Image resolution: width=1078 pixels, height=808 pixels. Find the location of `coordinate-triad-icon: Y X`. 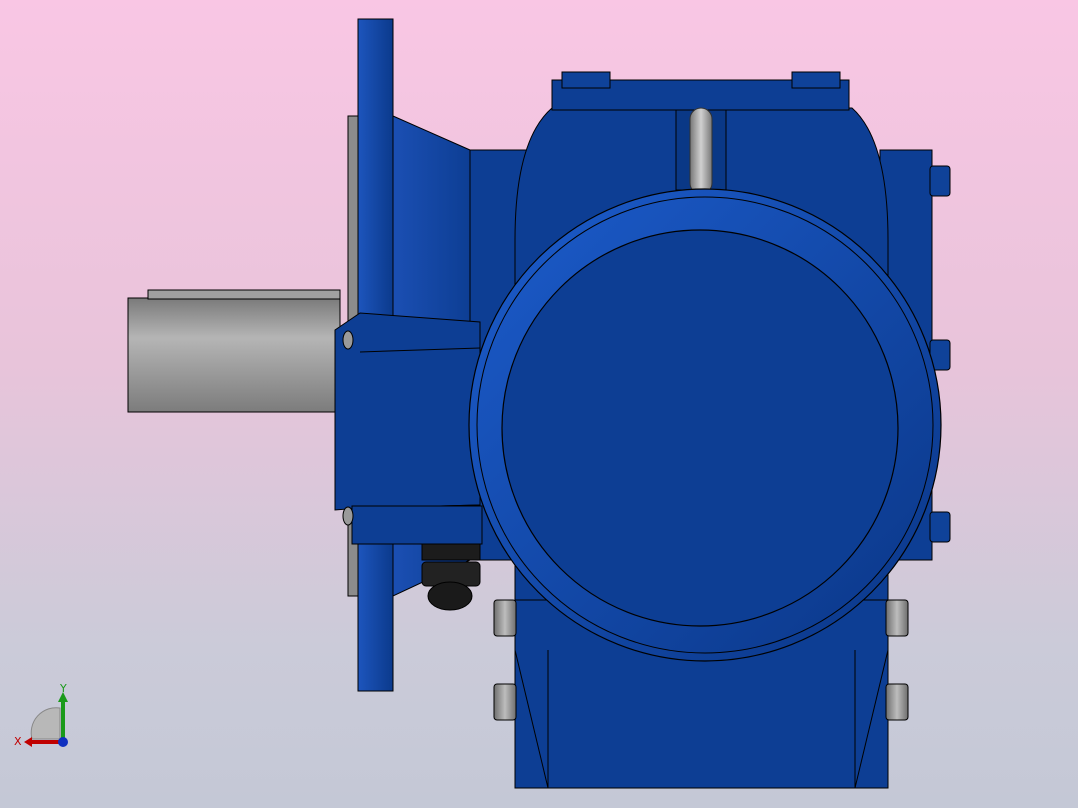

coordinate-triad-icon: Y X is located at coordinates (41, 716).